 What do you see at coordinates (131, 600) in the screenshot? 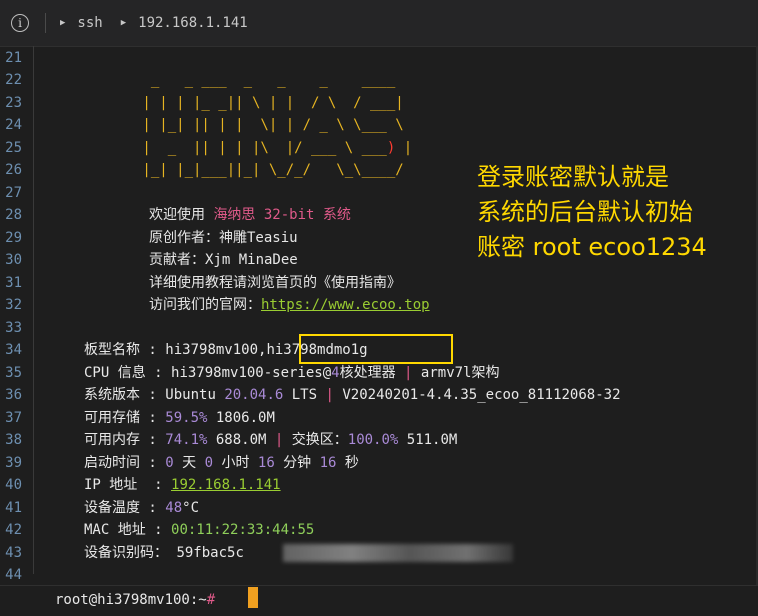
I see `prompt-user-host: root@hi3798mv100:~` at bounding box center [131, 600].